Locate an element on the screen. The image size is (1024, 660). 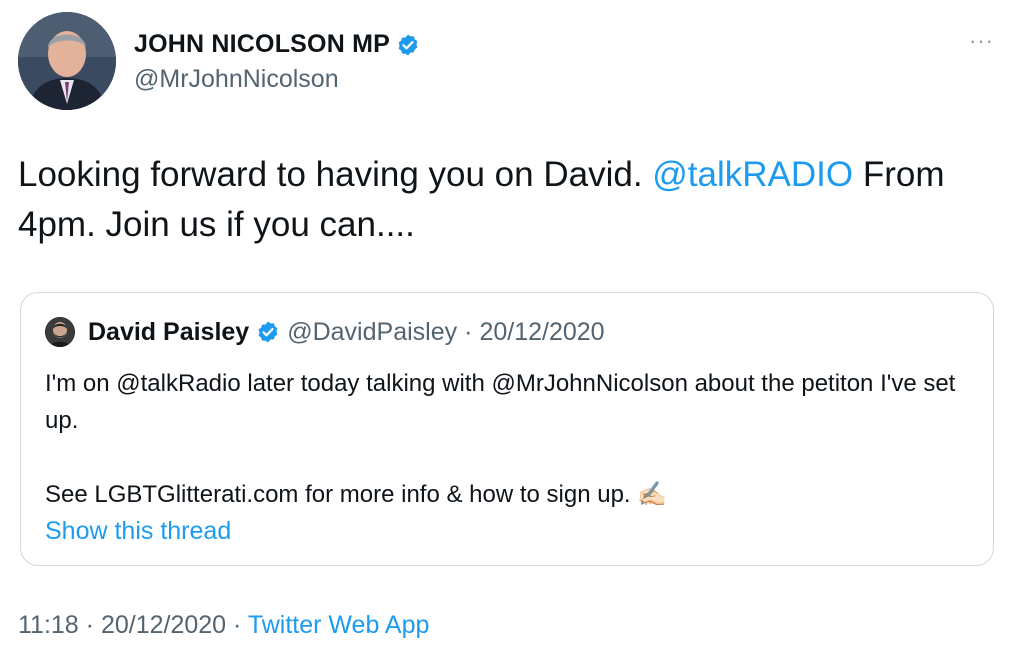
verified-badge-icon is located at coordinates (408, 45).